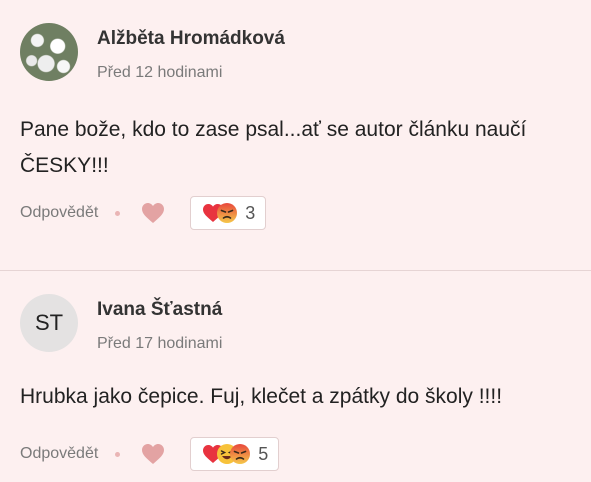 Image resolution: width=591 pixels, height=482 pixels. Describe the element at coordinates (159, 310) in the screenshot. I see `author-name: Ivana Šťastná` at that location.